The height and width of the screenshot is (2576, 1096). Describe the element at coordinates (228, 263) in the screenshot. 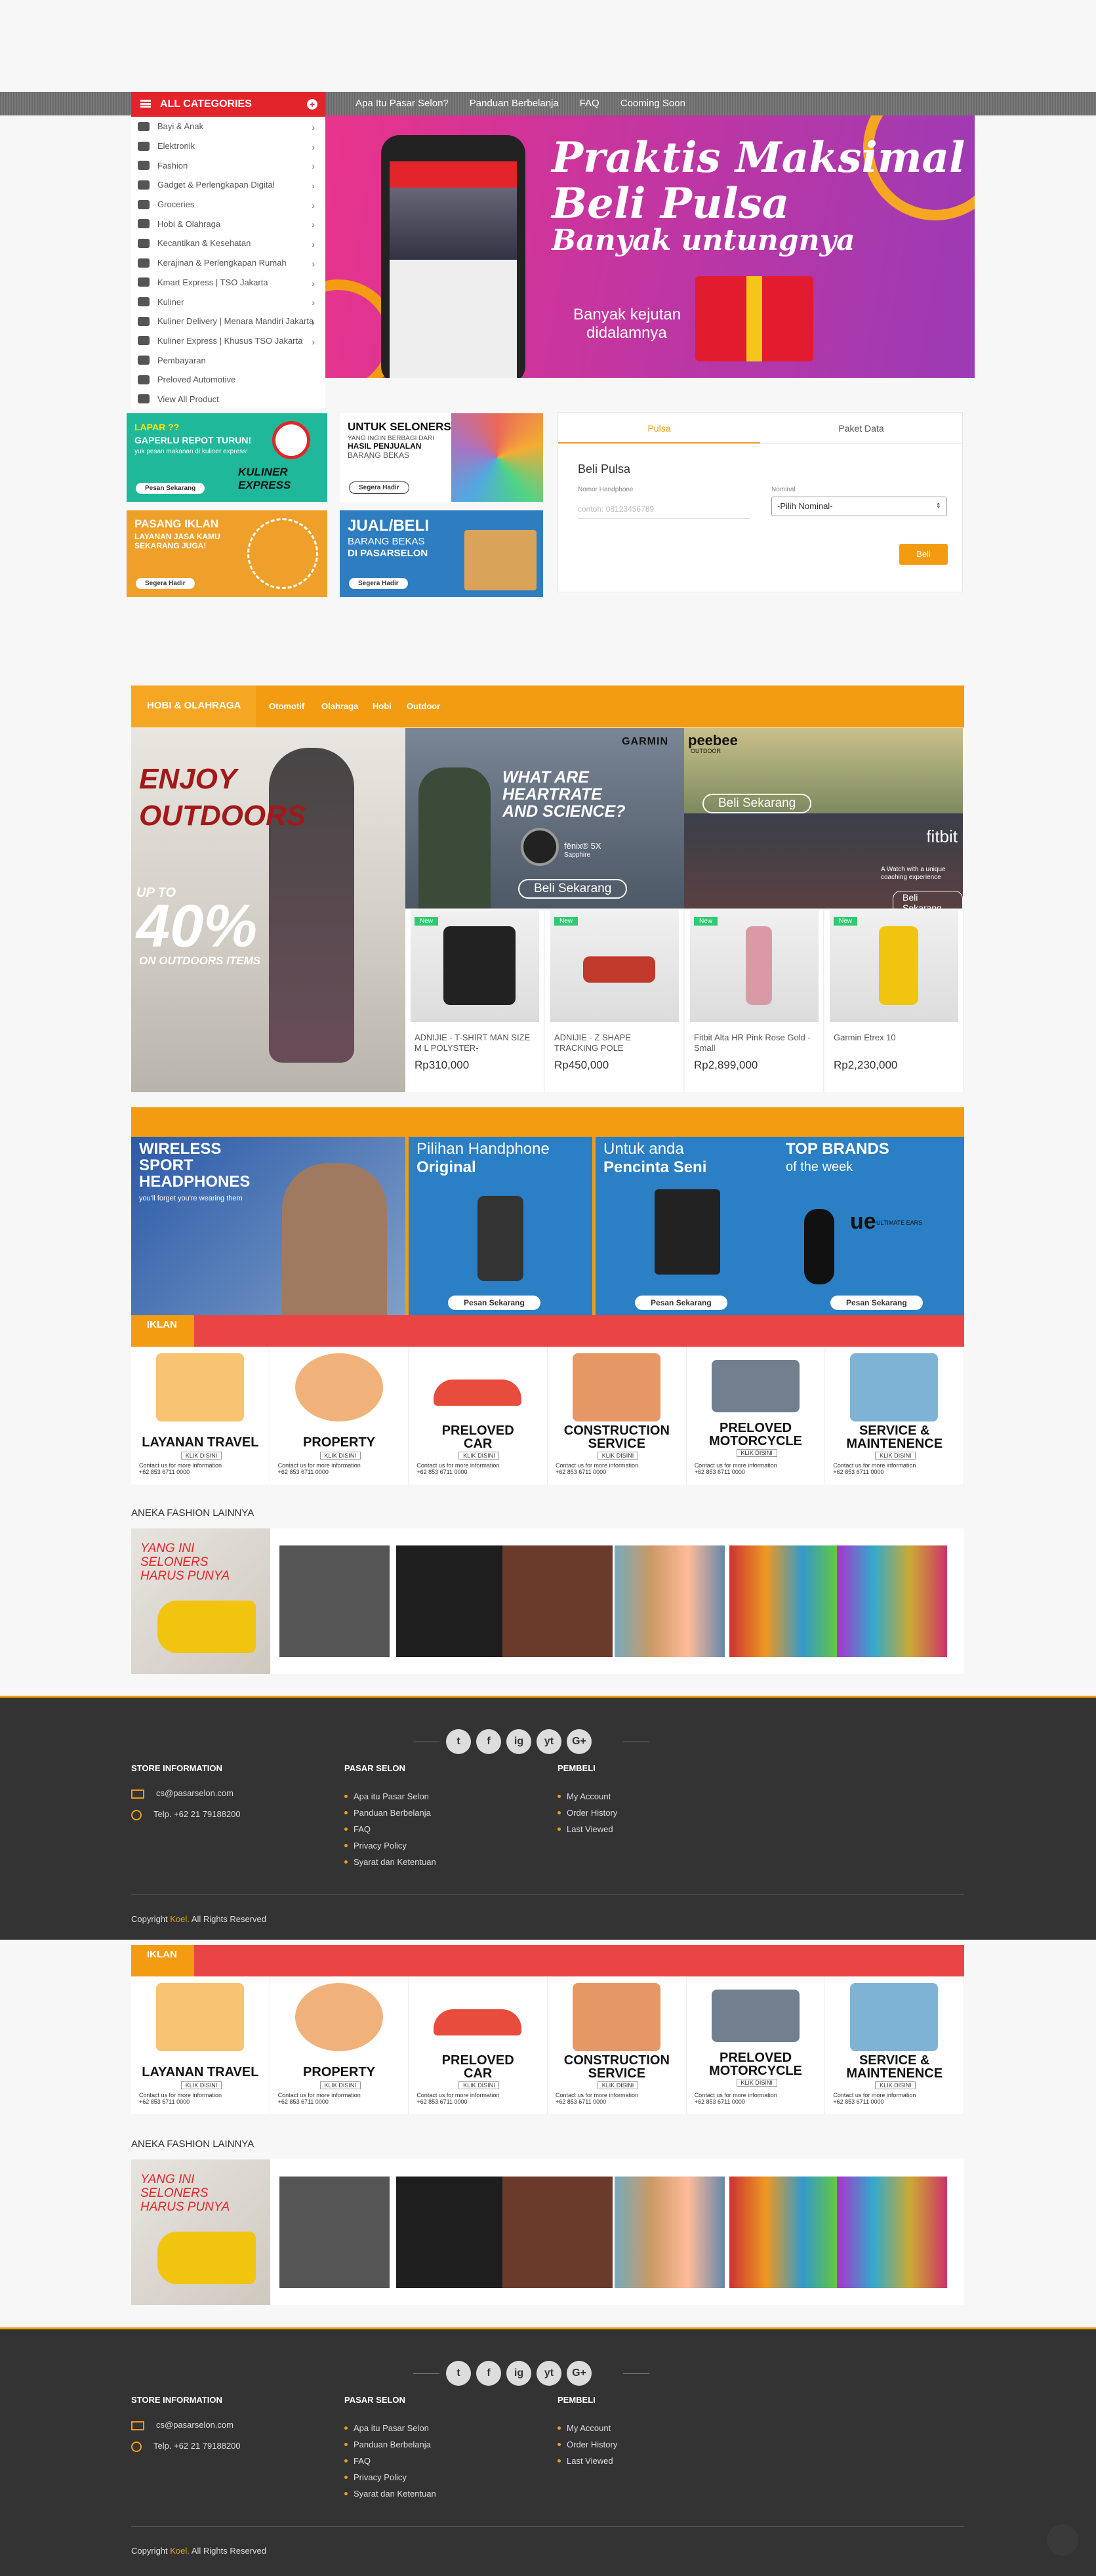

I see `category-item: Kerajinan & Perlengkapan Rumah ›` at that location.